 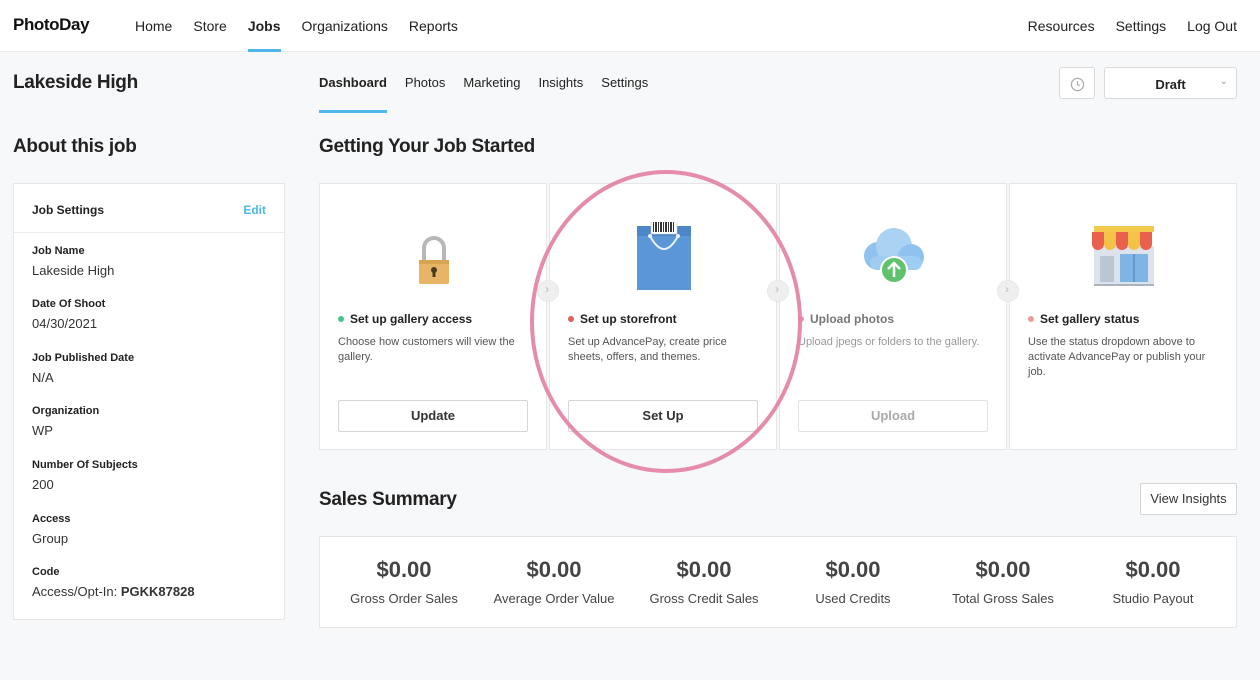 I want to click on job-status-dropdown: Draft ⌄, so click(x=1170, y=83).